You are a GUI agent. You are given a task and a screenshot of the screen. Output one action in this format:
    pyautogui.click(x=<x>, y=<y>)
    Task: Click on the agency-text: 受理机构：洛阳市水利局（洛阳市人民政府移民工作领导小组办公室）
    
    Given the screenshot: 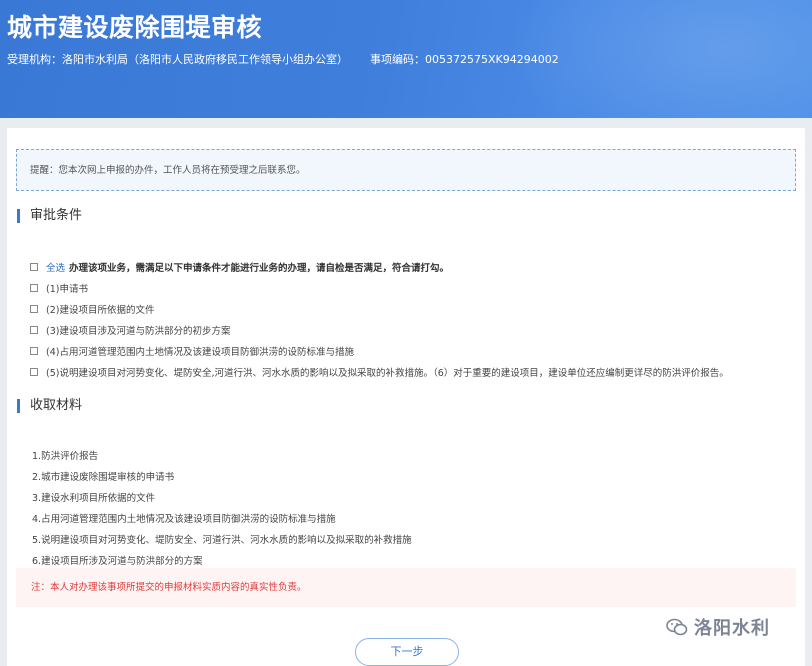 What is the action you would take?
    pyautogui.click(x=177, y=59)
    